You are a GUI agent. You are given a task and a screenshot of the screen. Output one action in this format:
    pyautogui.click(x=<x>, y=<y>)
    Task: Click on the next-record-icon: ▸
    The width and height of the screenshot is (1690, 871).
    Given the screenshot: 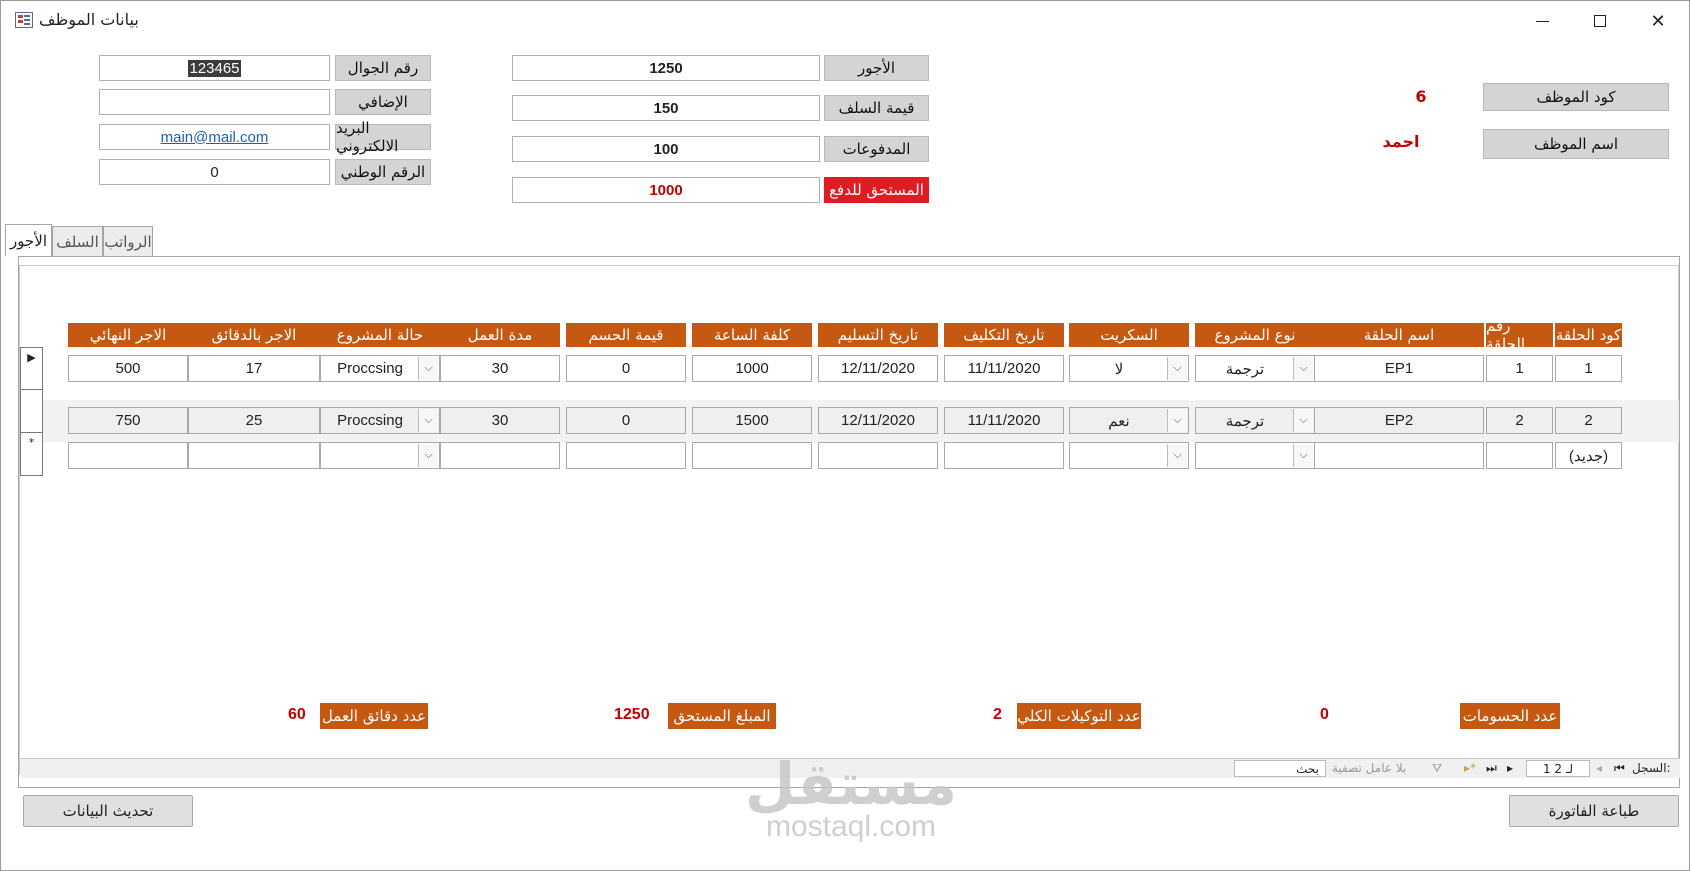 What is the action you would take?
    pyautogui.click(x=1510, y=768)
    